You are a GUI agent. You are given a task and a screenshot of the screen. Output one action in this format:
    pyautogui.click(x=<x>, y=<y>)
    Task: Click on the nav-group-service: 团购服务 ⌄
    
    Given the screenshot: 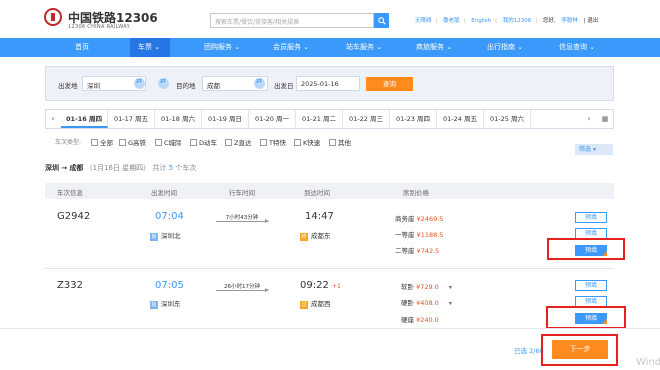 What is the action you would take?
    pyautogui.click(x=222, y=47)
    